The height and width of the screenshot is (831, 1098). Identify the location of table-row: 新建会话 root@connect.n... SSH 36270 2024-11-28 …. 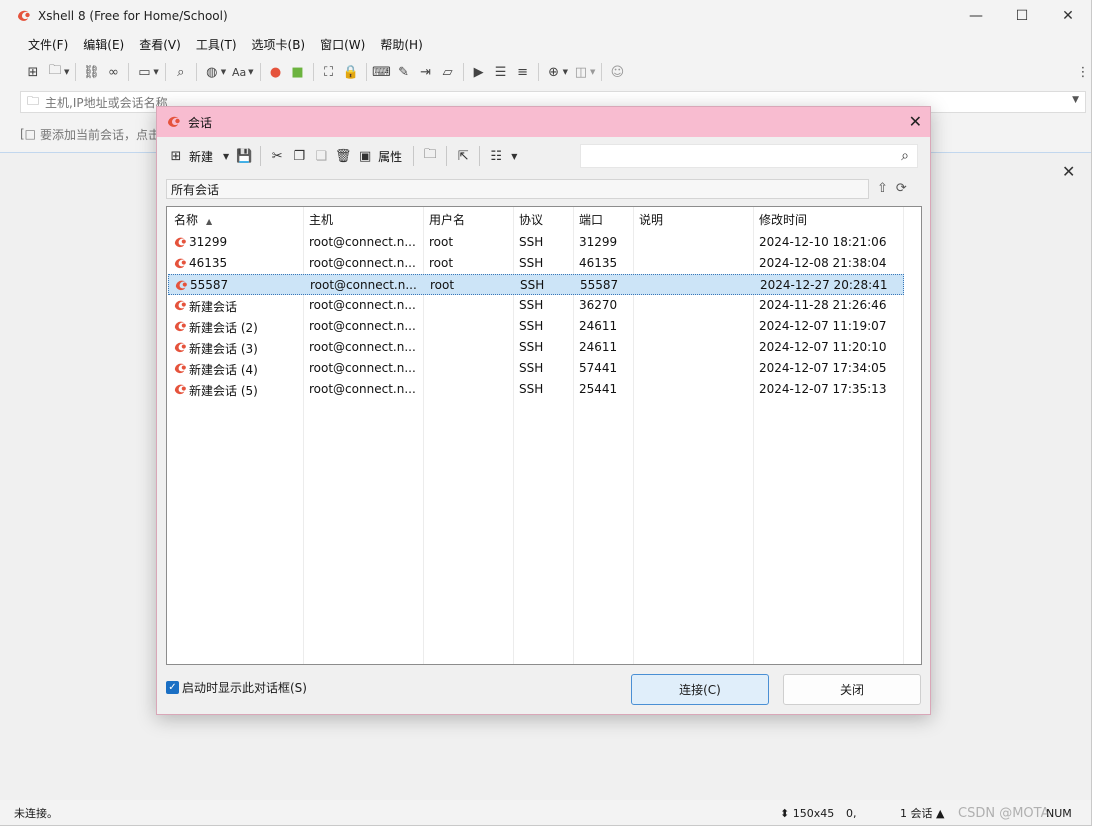
(536, 305).